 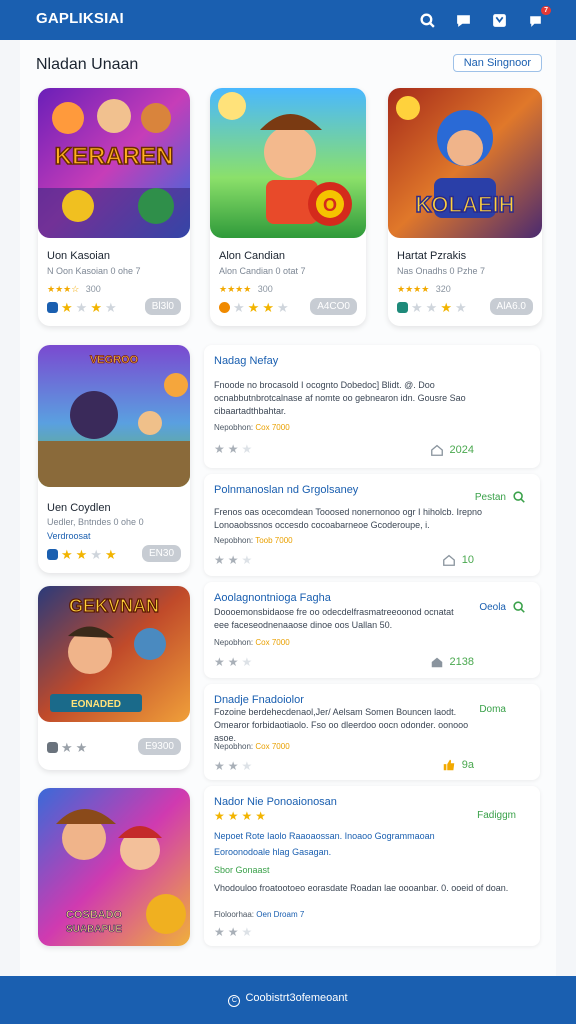 What do you see at coordinates (499, 20) in the screenshot?
I see `bookmark-icon` at bounding box center [499, 20].